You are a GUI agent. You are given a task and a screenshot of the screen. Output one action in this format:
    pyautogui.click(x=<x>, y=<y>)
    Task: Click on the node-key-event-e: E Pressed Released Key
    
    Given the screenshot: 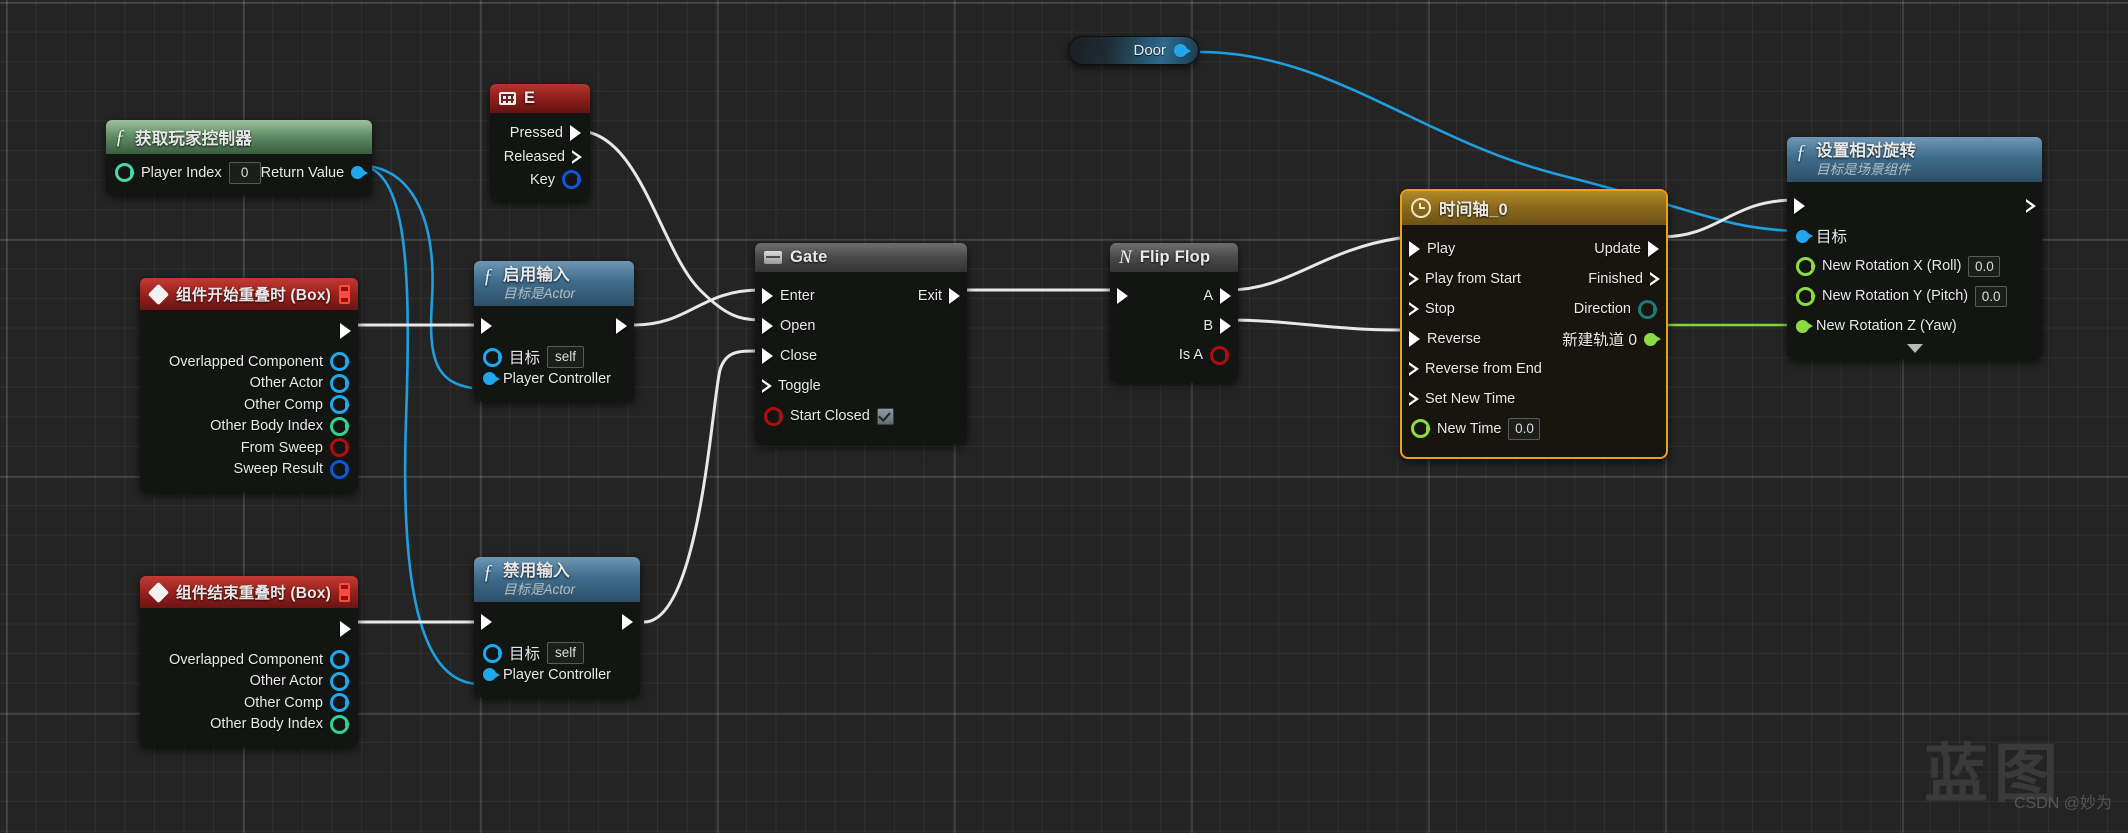 What is the action you would take?
    pyautogui.click(x=540, y=142)
    